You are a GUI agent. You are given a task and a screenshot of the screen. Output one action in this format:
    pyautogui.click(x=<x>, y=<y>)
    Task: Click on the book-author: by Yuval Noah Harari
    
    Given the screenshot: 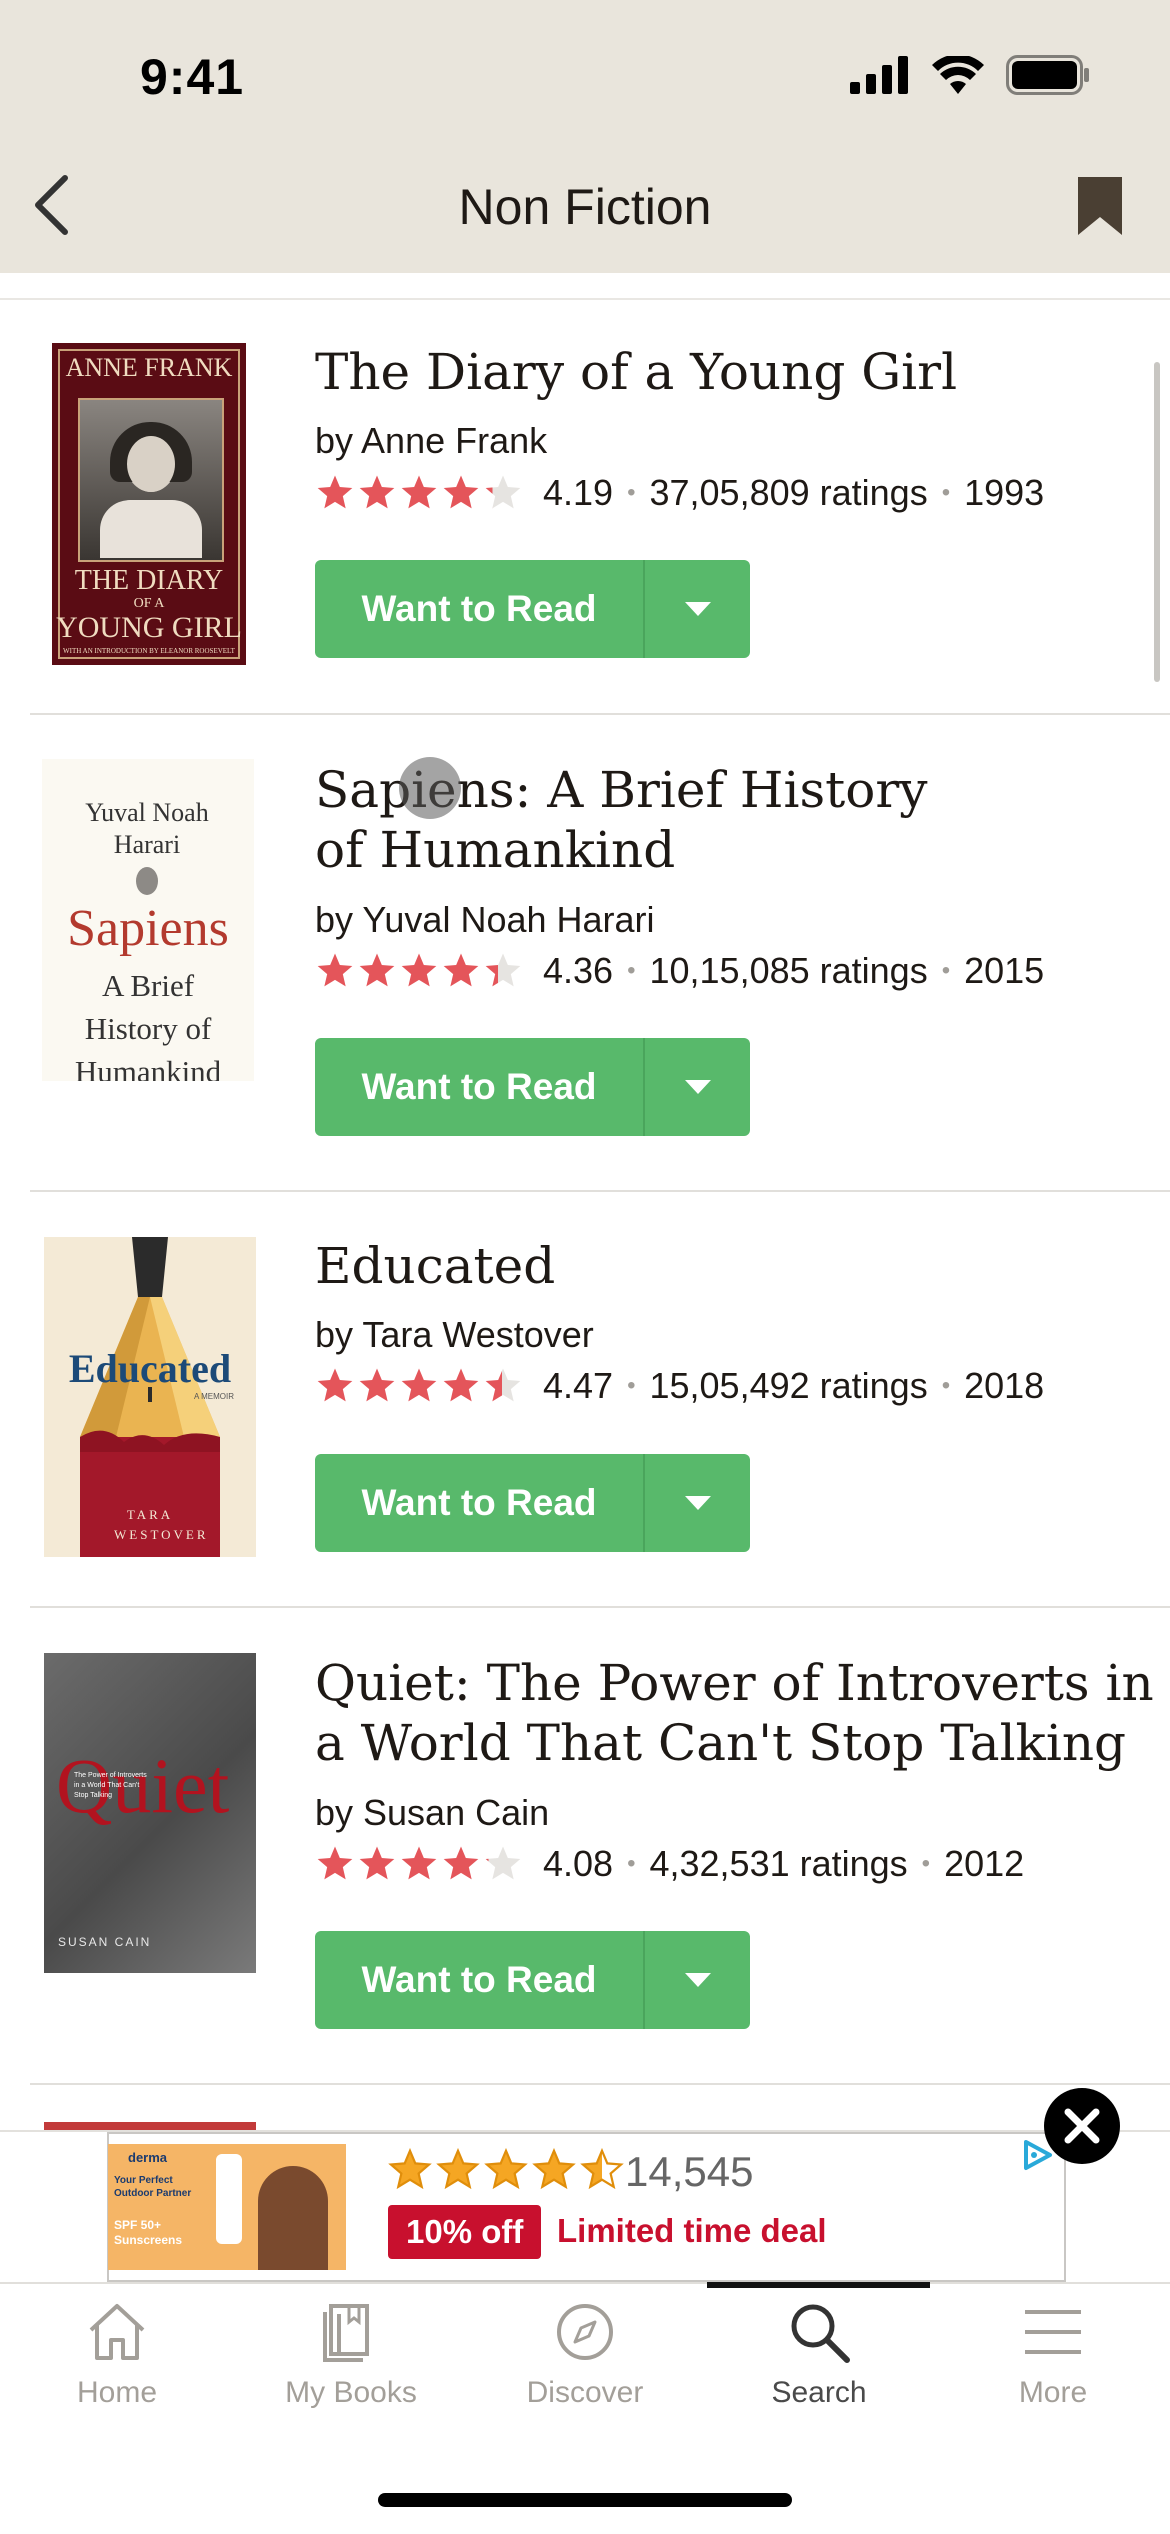 What is the action you would take?
    pyautogui.click(x=485, y=920)
    